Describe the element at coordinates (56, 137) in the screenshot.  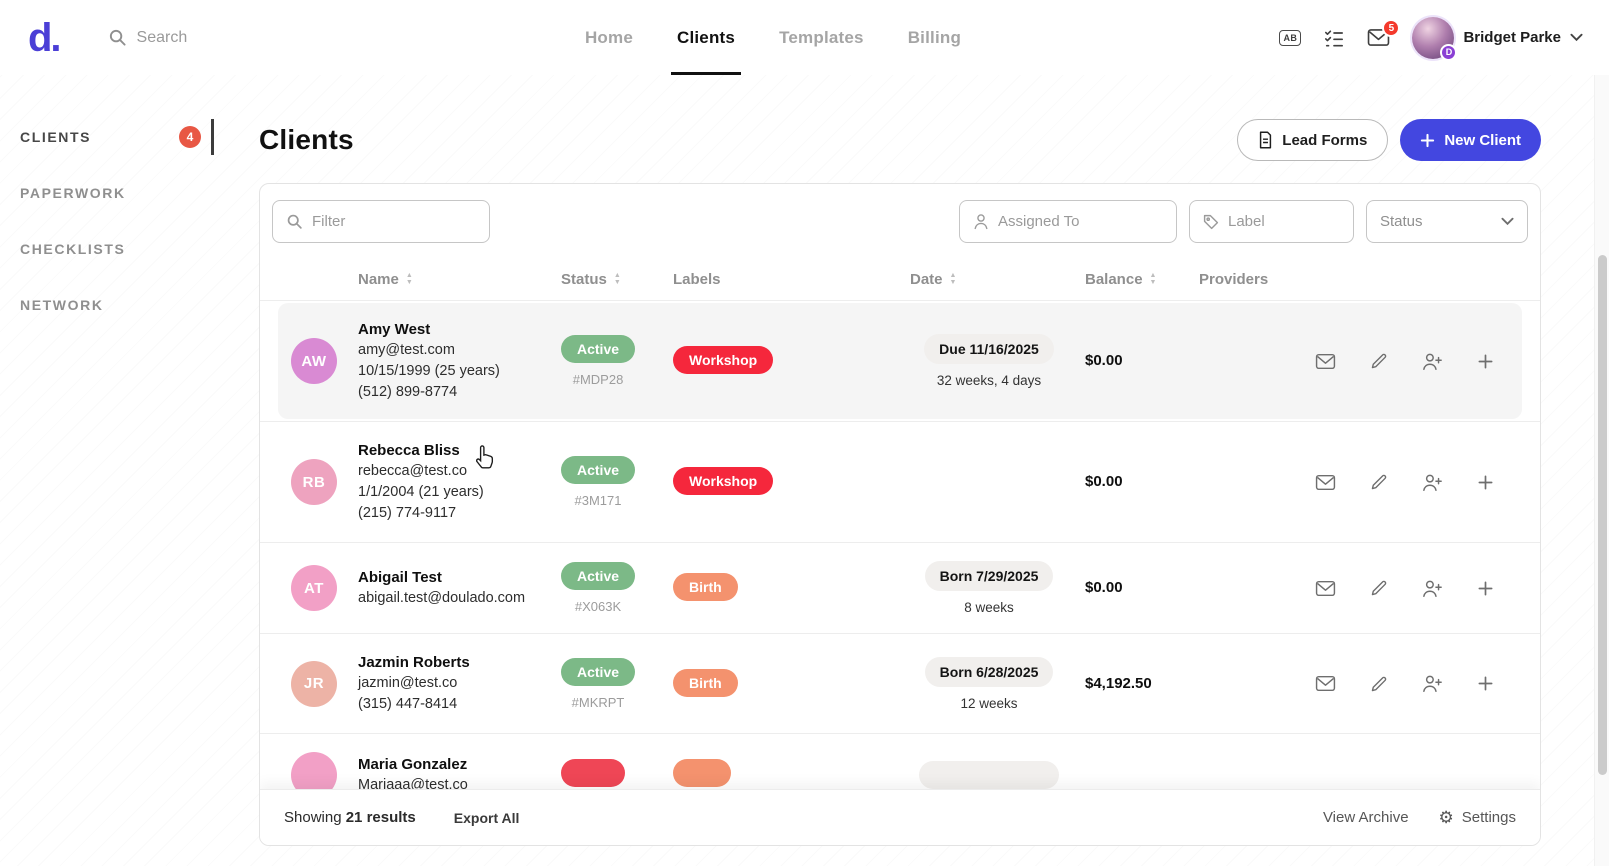
I see `sidebar-item-label: CLIENTS` at that location.